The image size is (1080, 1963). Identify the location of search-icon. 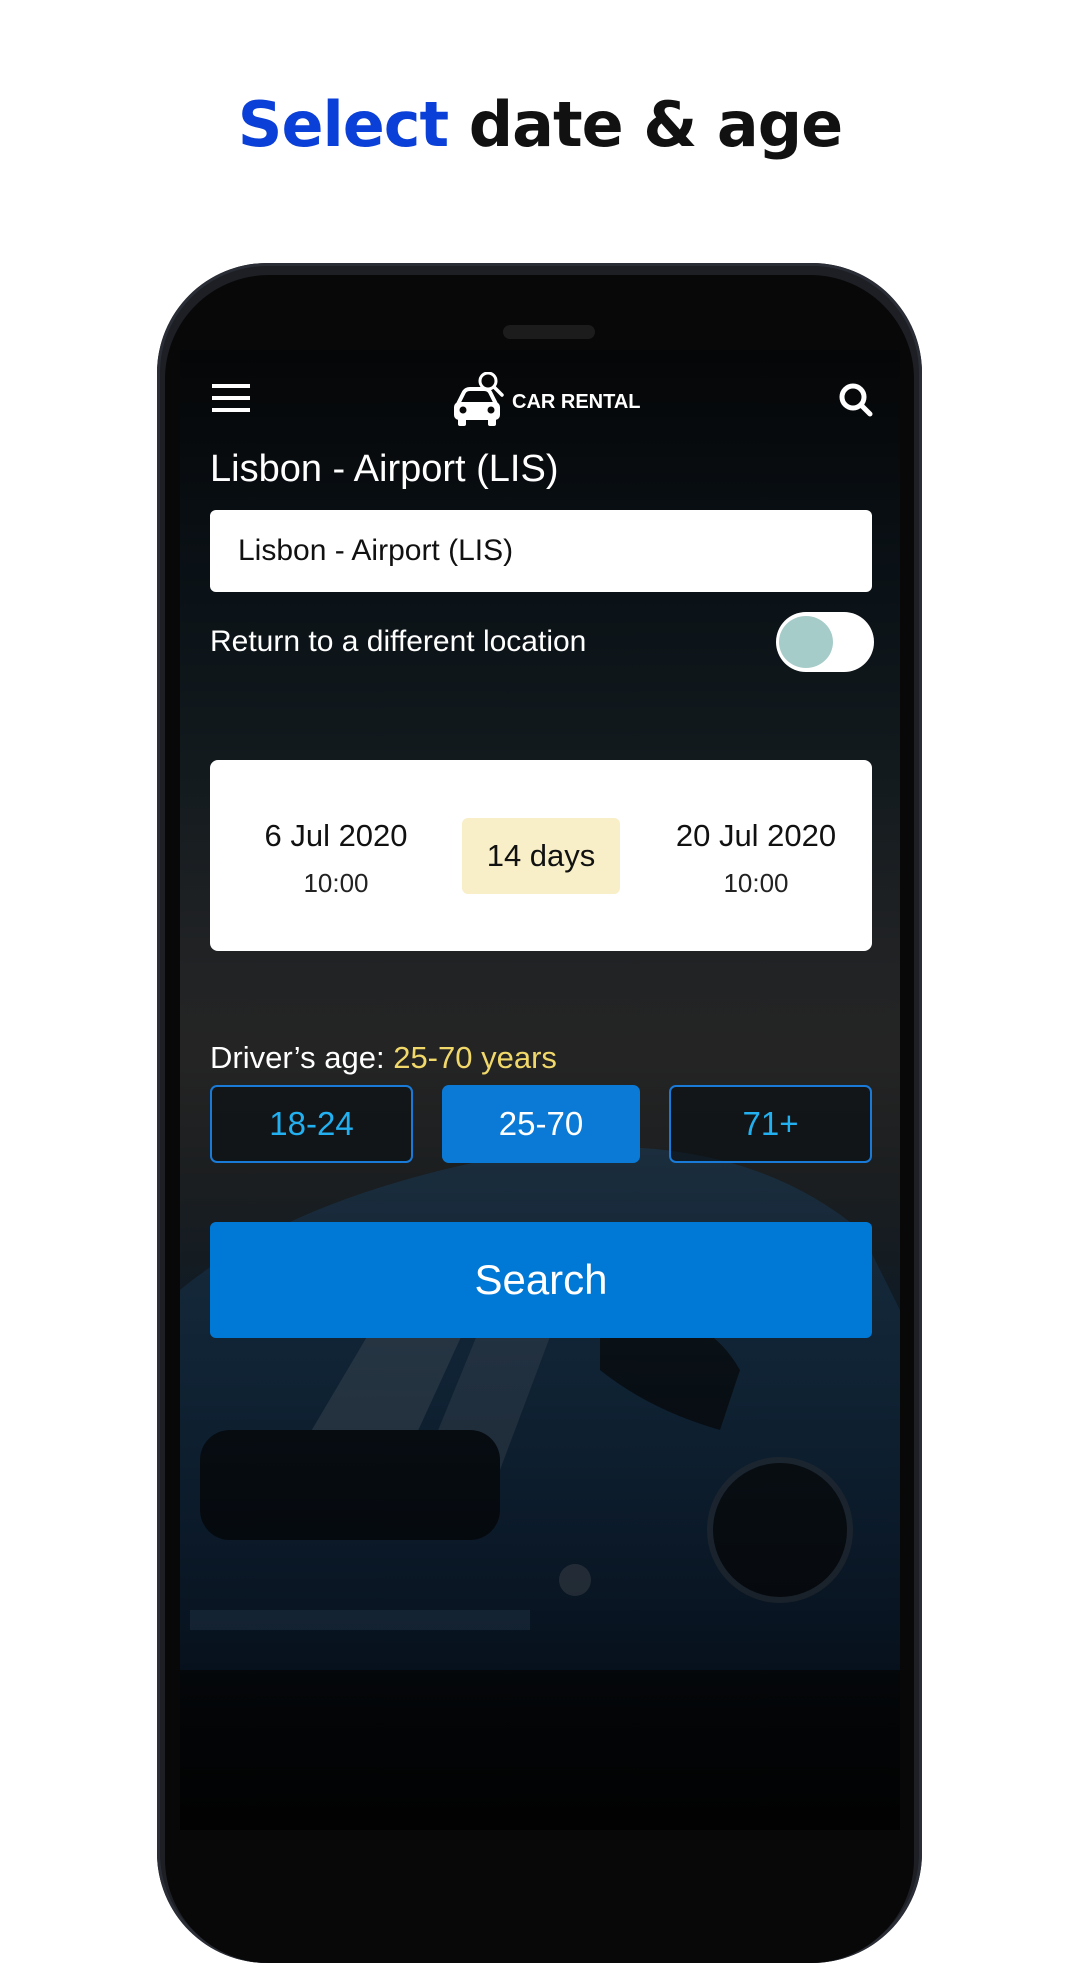
(856, 400).